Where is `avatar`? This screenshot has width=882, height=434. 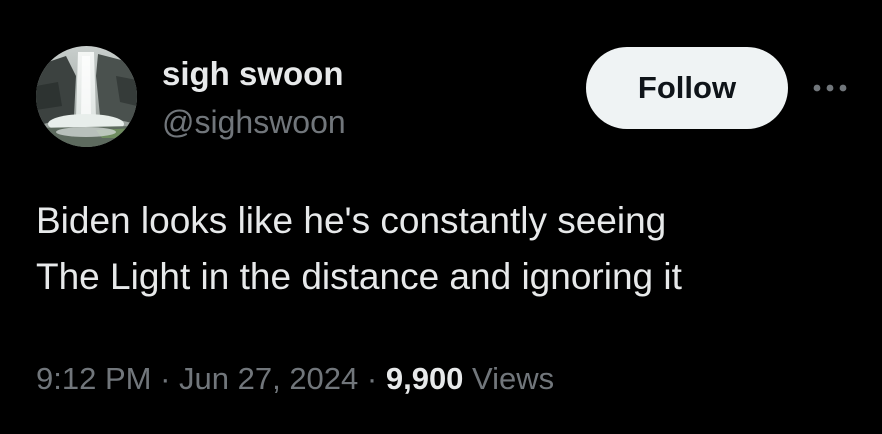
avatar is located at coordinates (86, 96).